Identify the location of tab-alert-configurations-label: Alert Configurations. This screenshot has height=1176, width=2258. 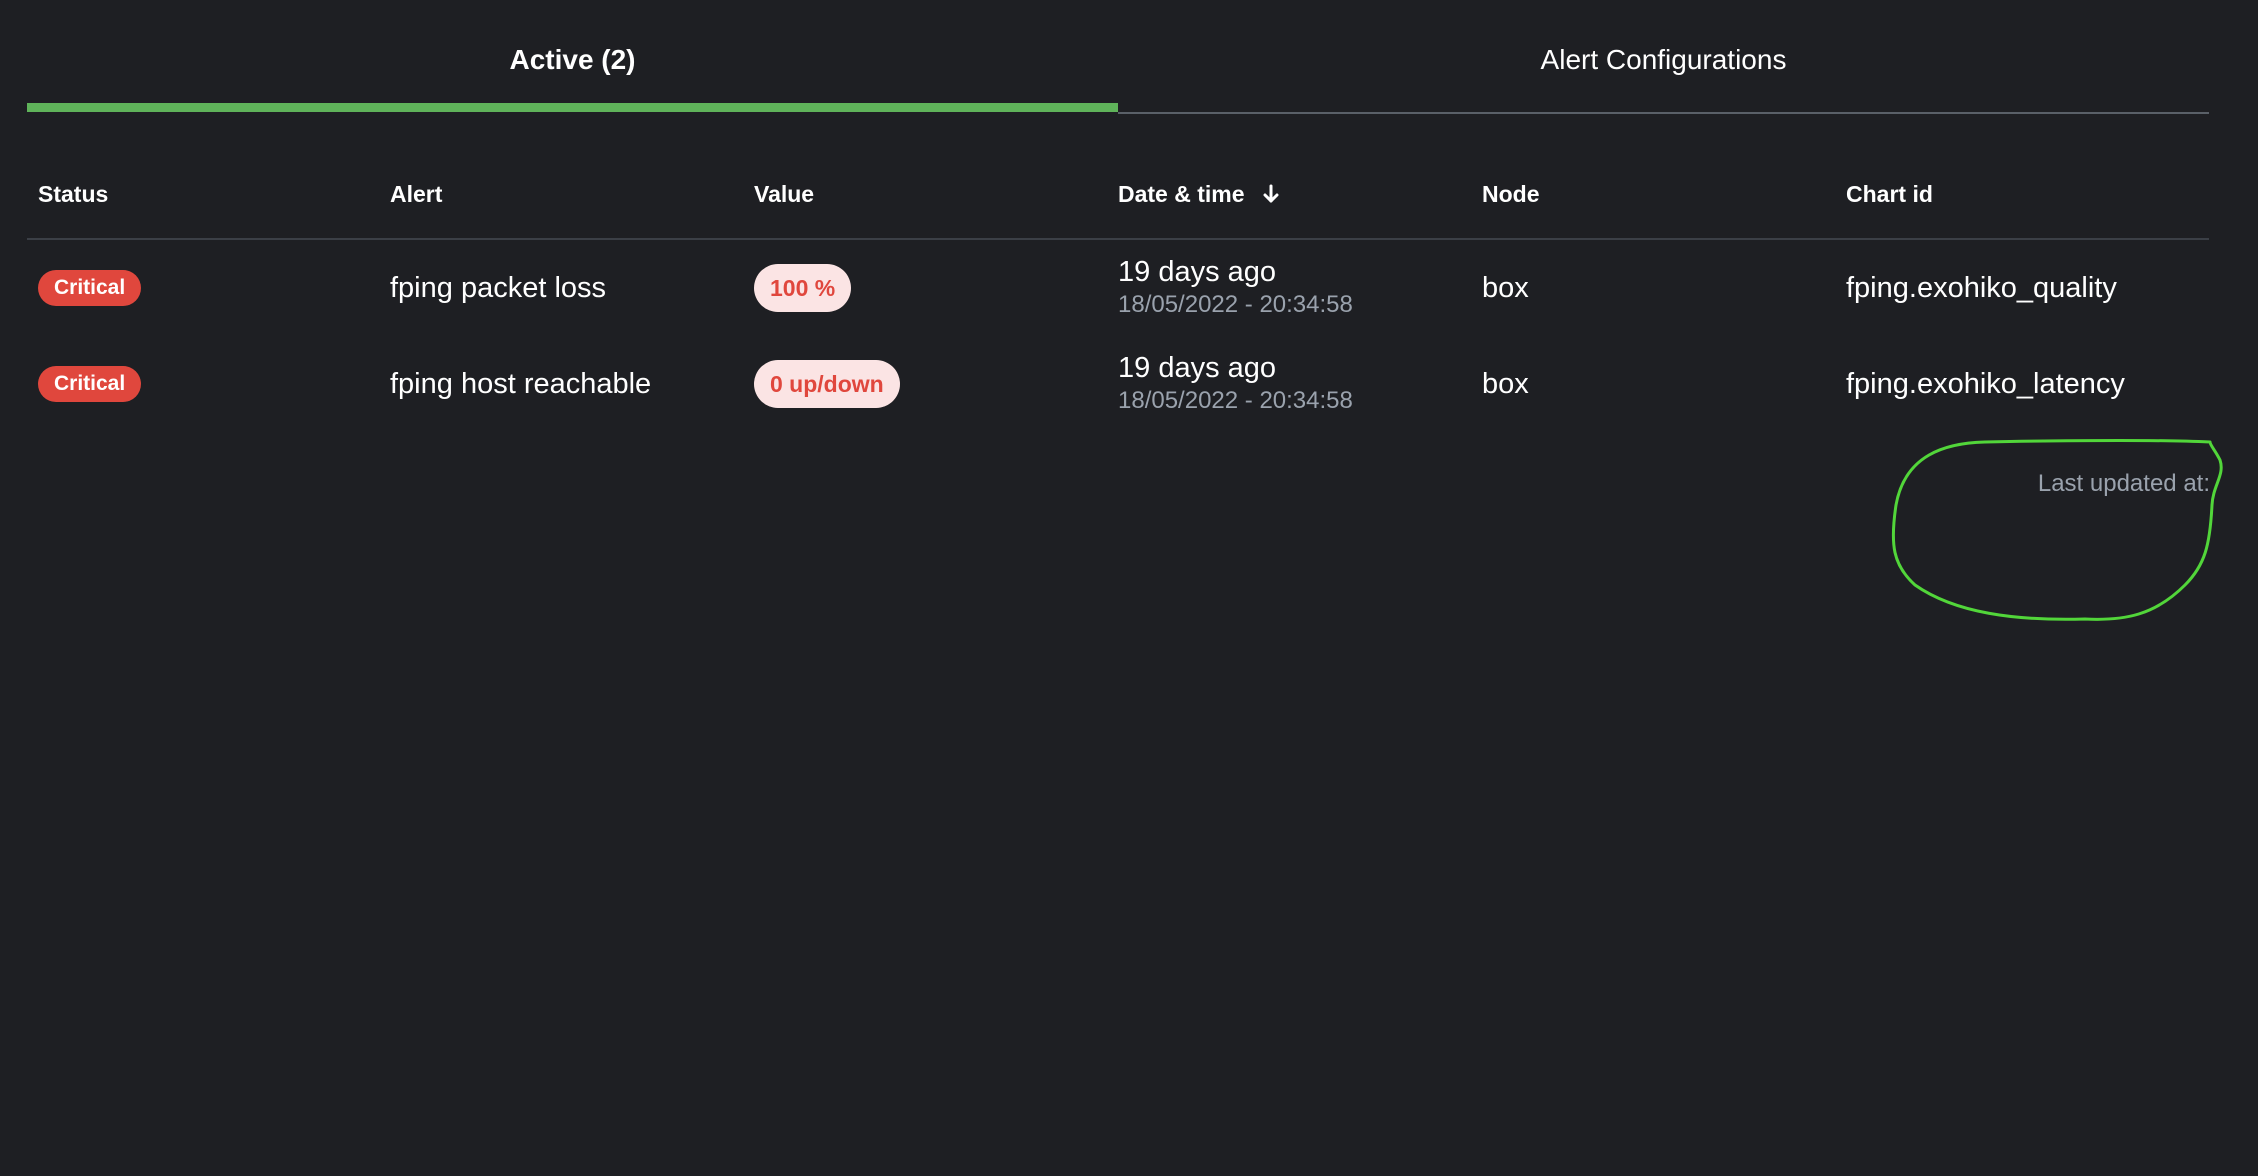
(1663, 59).